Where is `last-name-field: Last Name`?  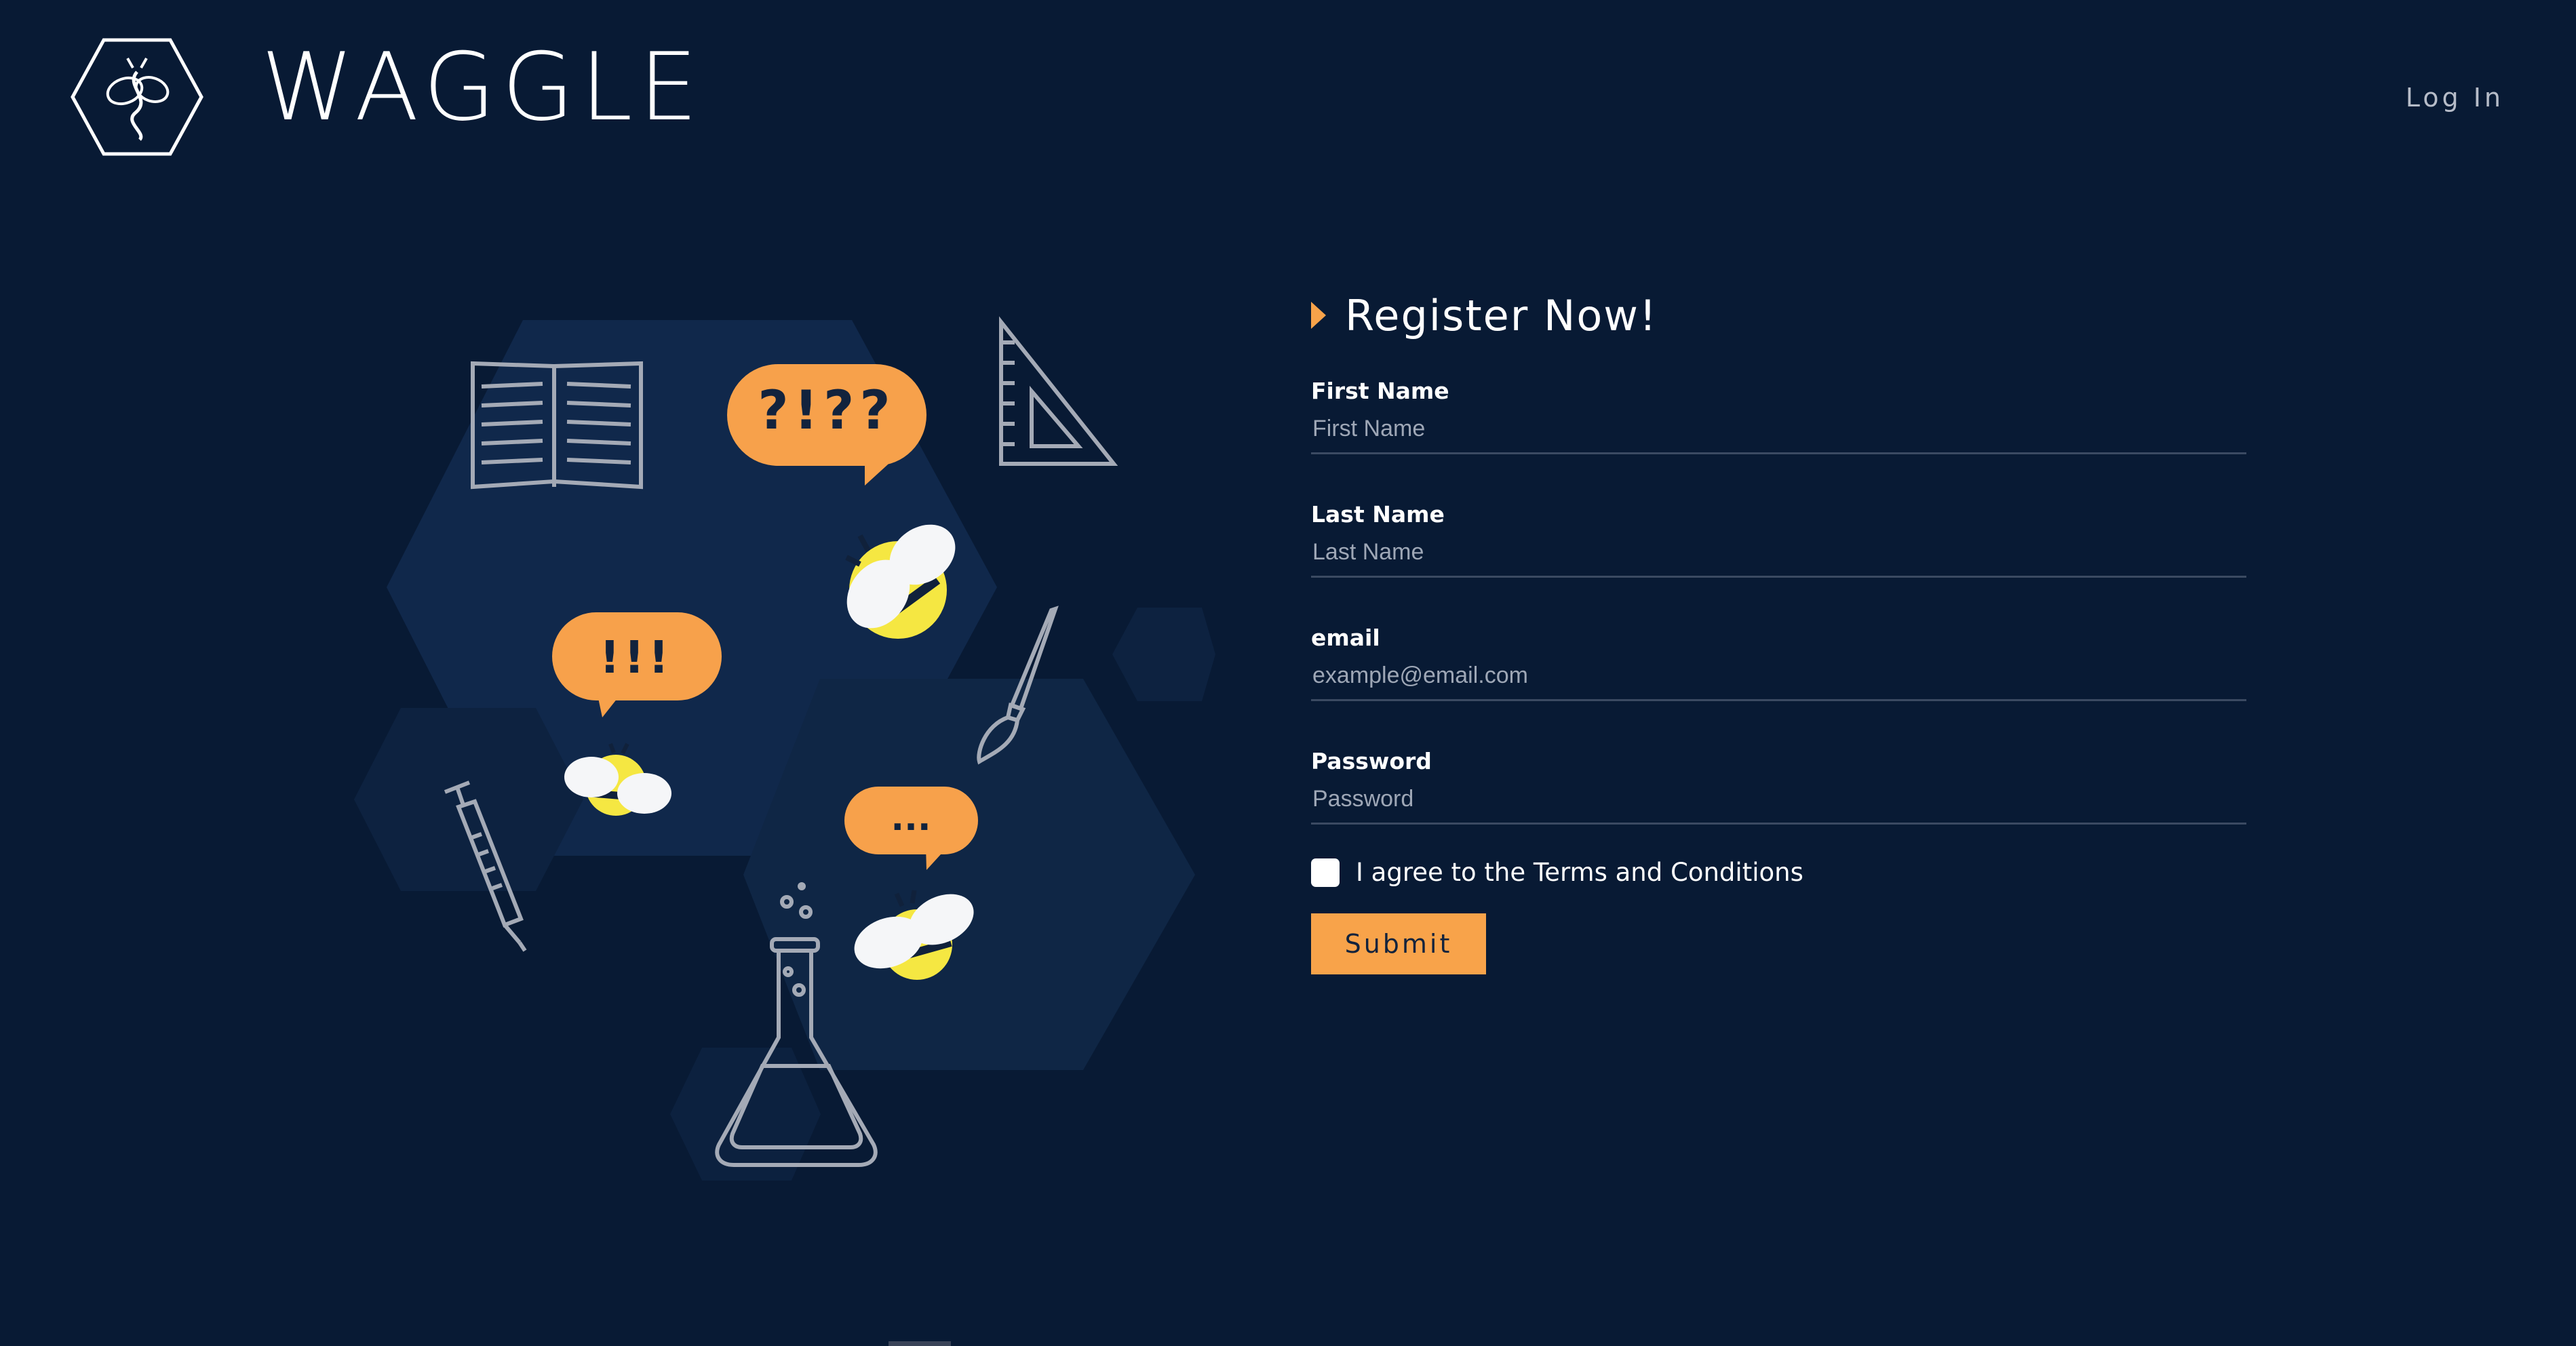 last-name-field: Last Name is located at coordinates (1778, 529).